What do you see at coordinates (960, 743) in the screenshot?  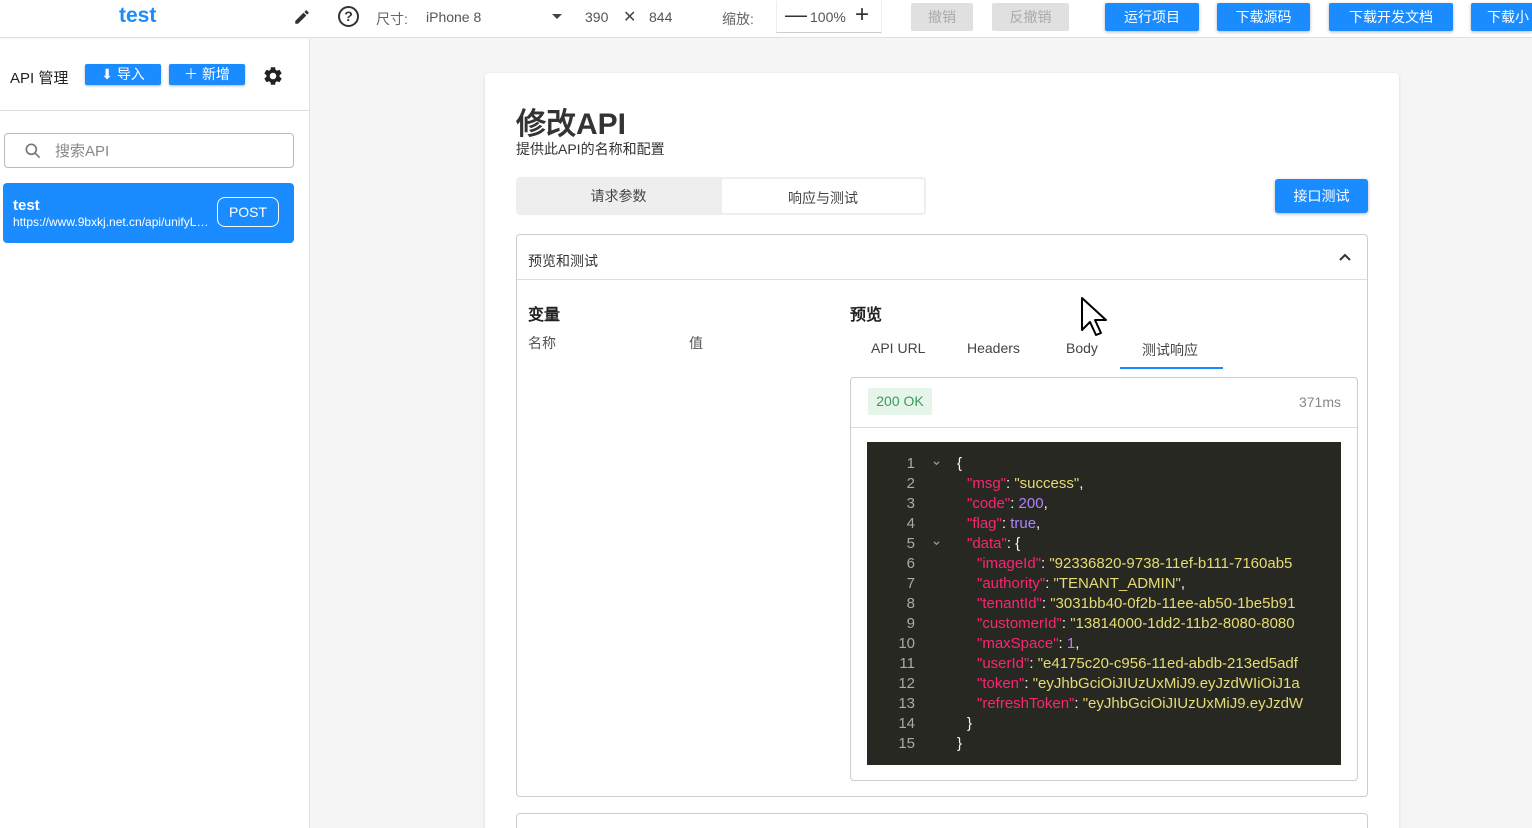 I see `code-text: }` at bounding box center [960, 743].